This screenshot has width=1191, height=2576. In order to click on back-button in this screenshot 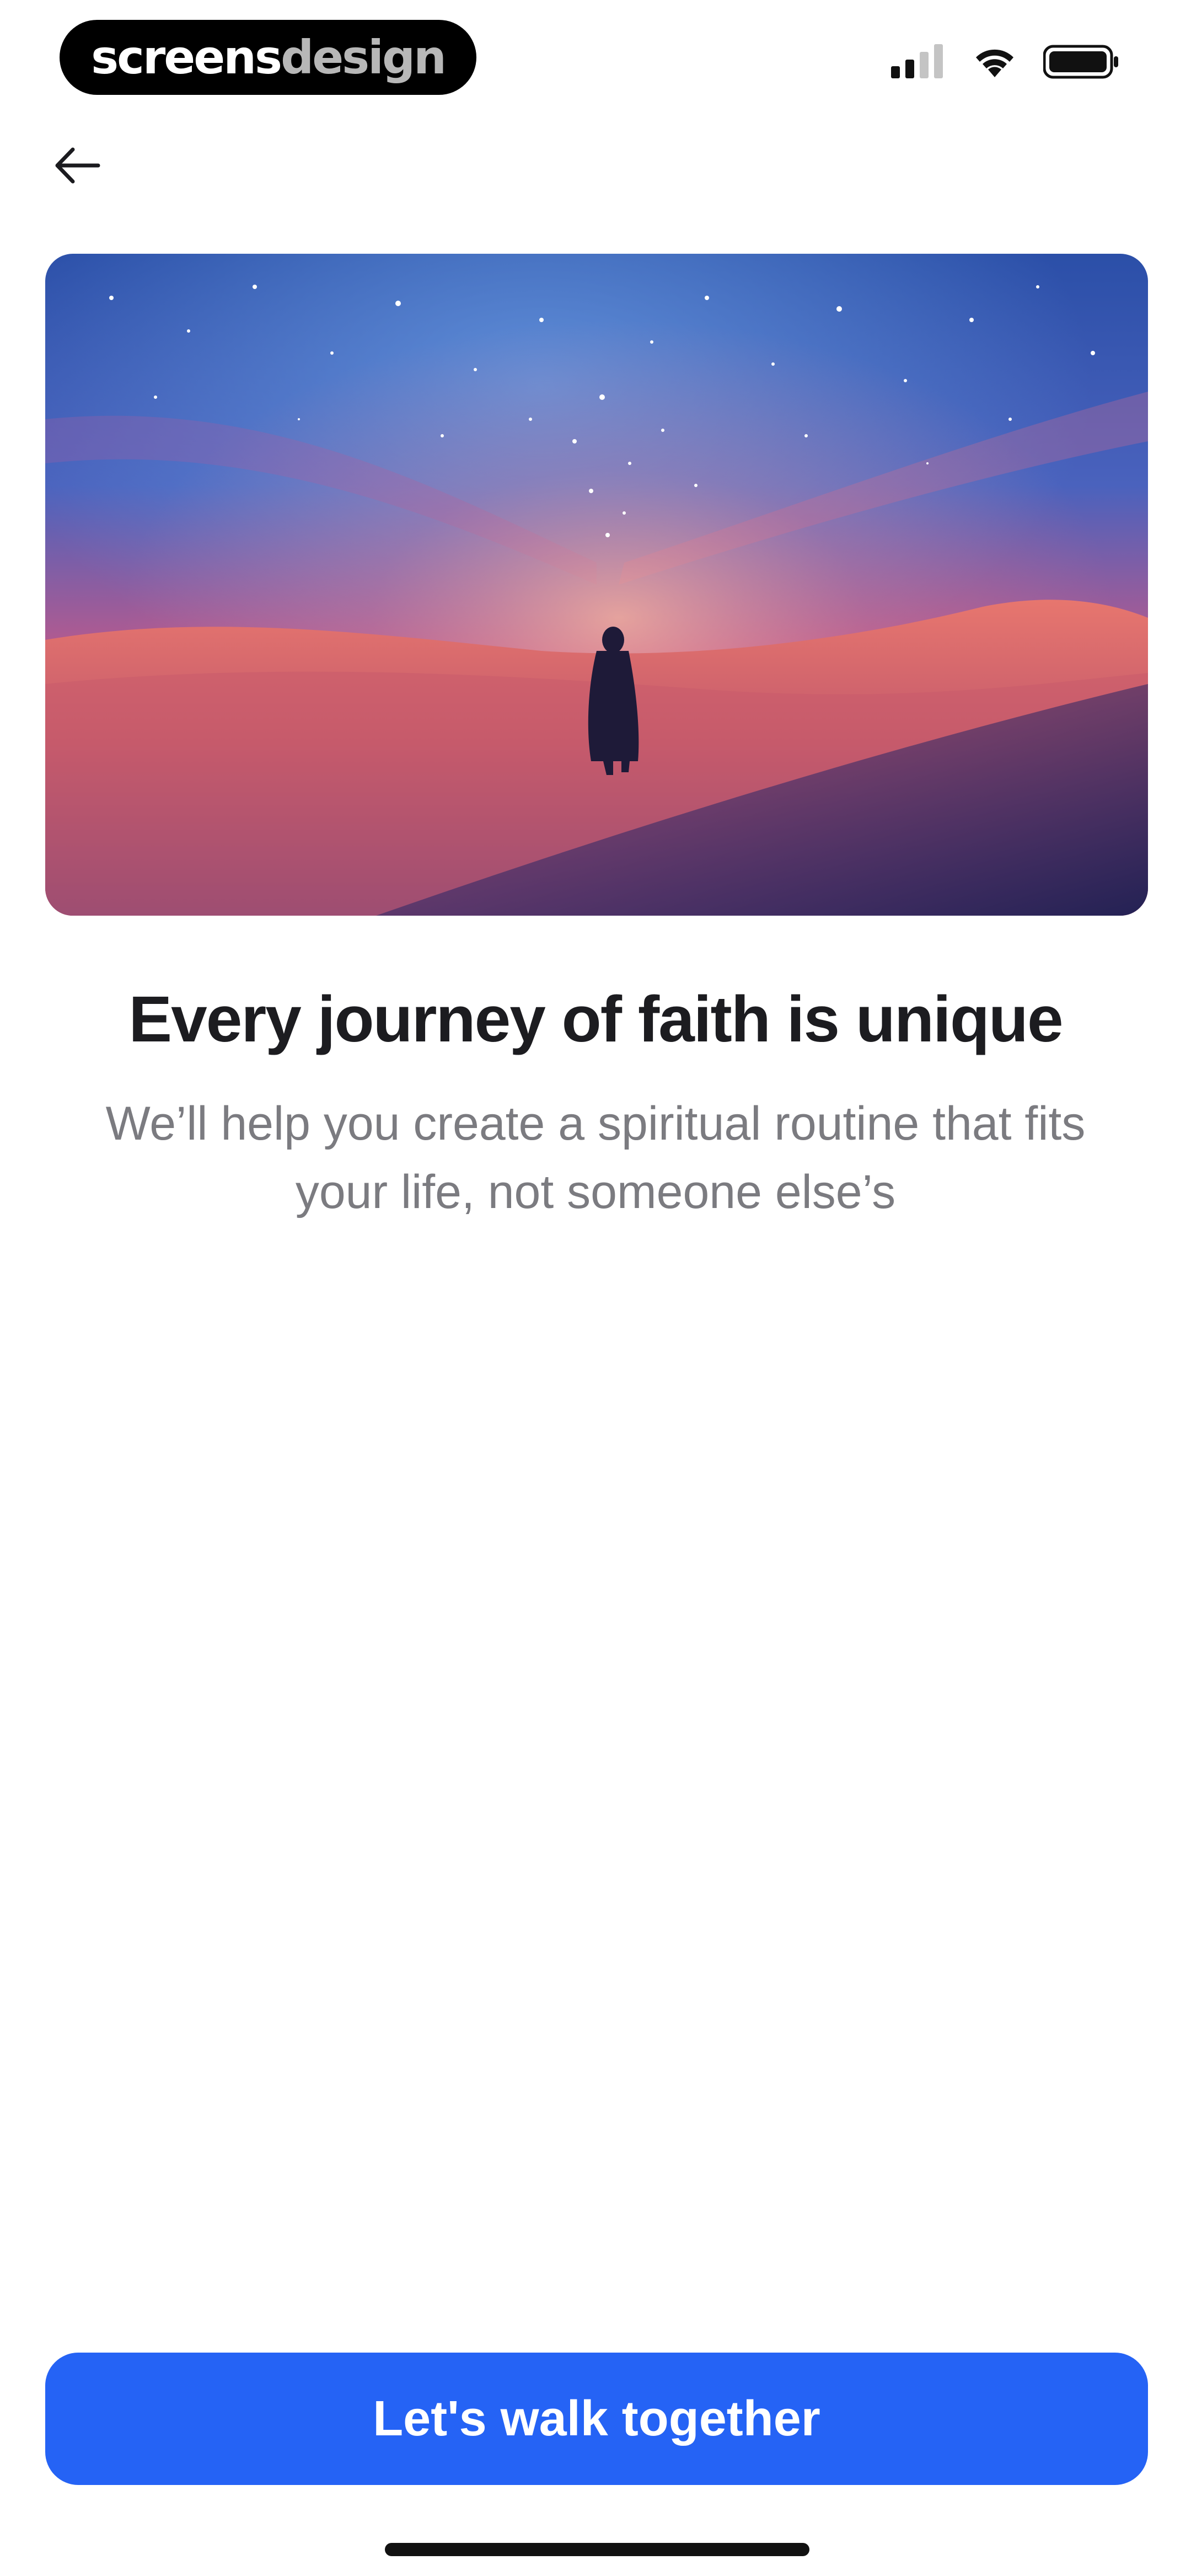, I will do `click(77, 165)`.